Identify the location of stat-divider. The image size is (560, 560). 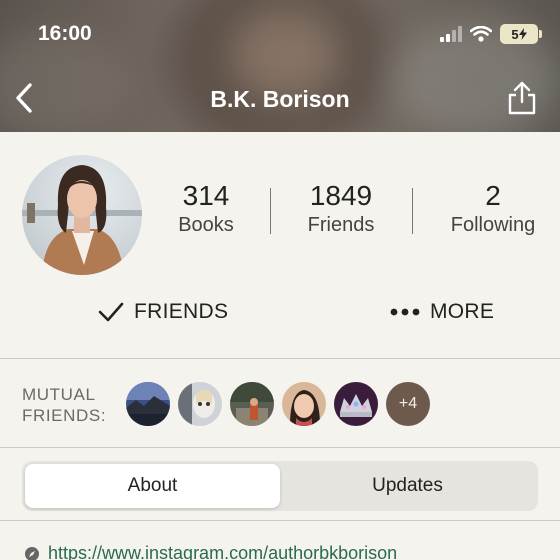
(412, 211).